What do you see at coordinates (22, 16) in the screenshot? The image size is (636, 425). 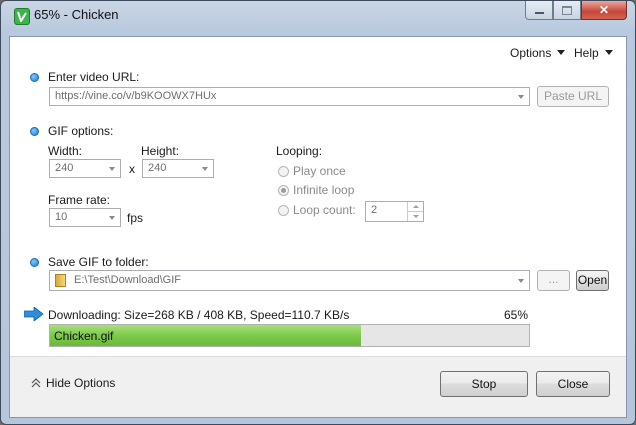 I see `vine-app-icon` at bounding box center [22, 16].